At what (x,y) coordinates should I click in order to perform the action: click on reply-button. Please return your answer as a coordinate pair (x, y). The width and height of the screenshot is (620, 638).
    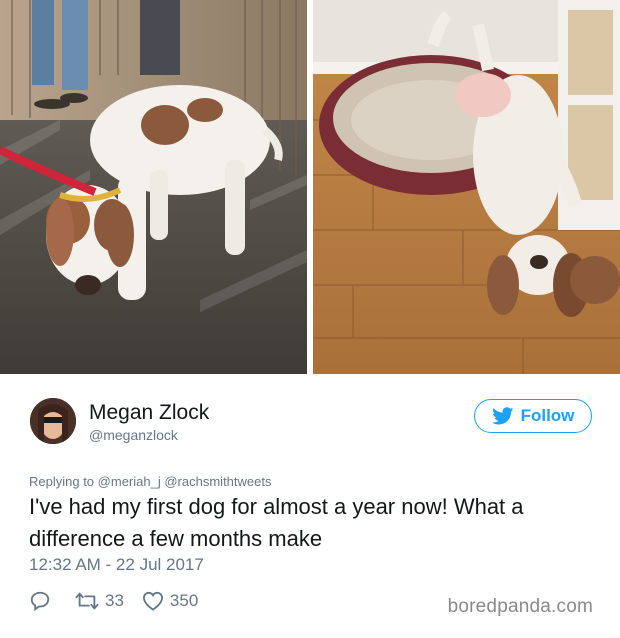
    Looking at the image, I should click on (43, 601).